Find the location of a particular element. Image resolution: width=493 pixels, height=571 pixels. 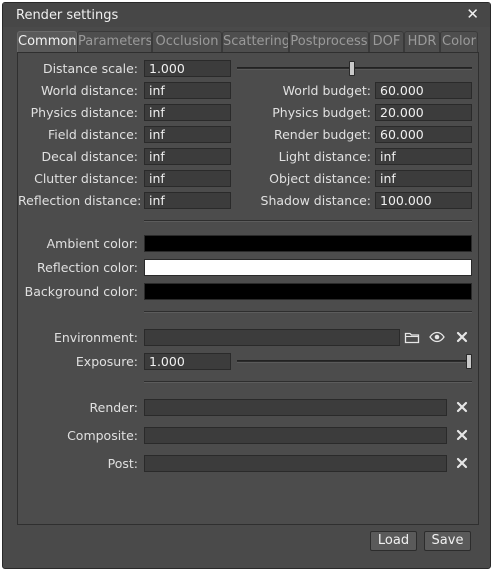

render-budget-label: Render budget: is located at coordinates (322, 134).